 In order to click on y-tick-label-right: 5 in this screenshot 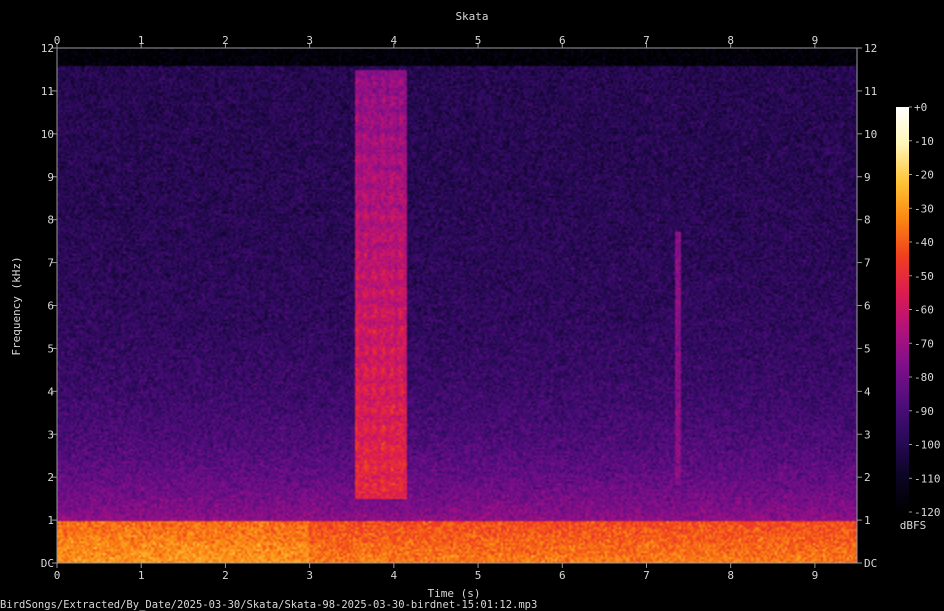, I will do `click(867, 348)`.